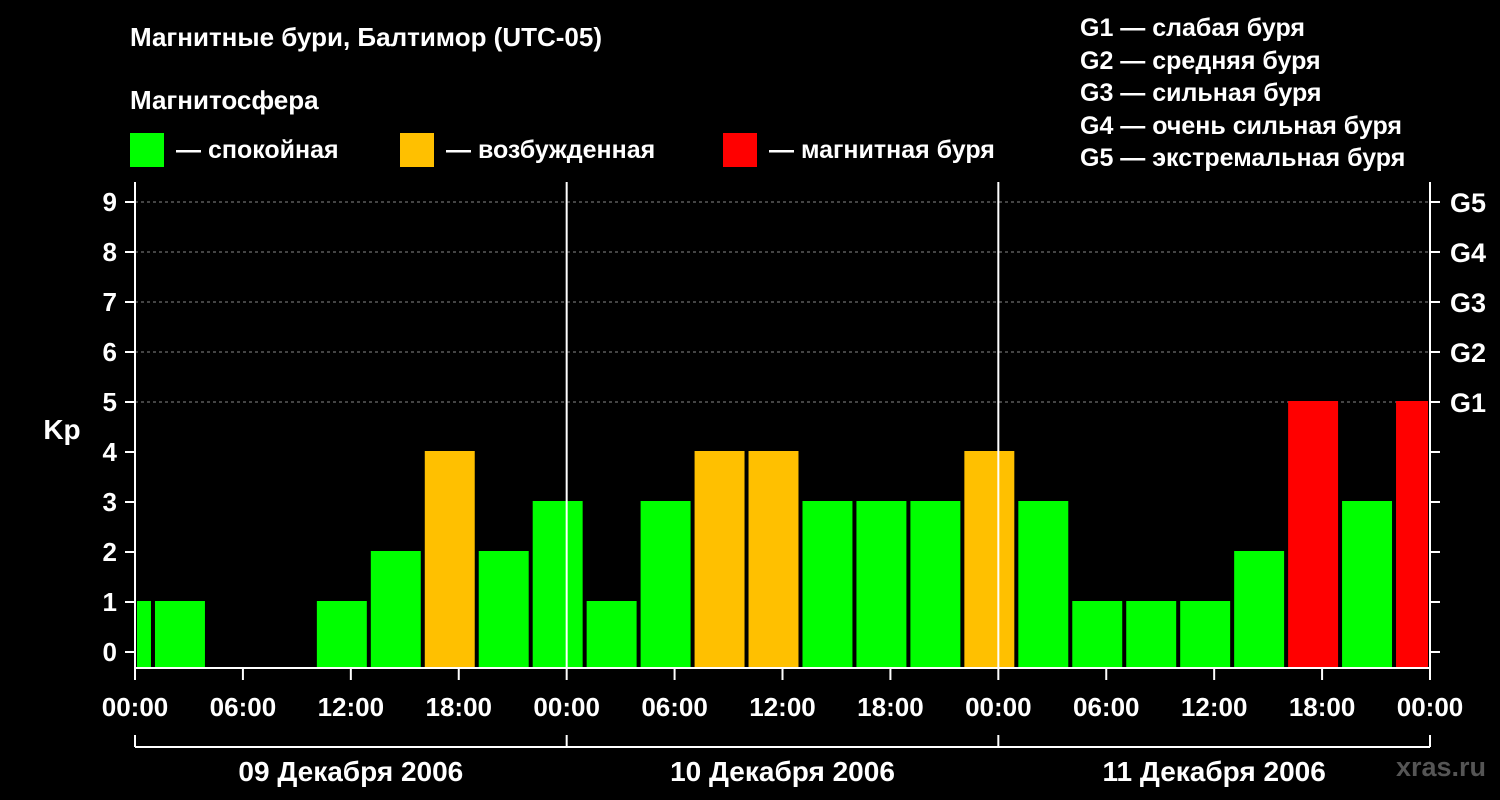 Image resolution: width=1500 pixels, height=800 pixels. What do you see at coordinates (110, 552) in the screenshot?
I see `y-tick-label: 2` at bounding box center [110, 552].